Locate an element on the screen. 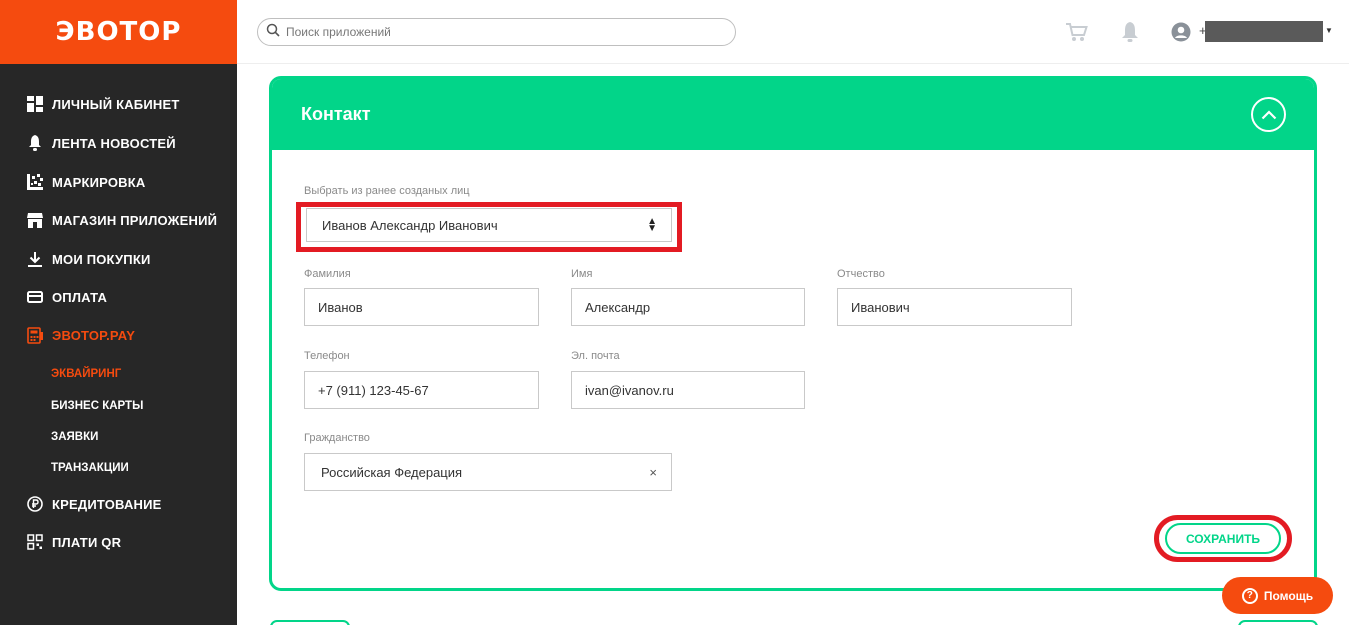  firstname-field is located at coordinates (688, 307).